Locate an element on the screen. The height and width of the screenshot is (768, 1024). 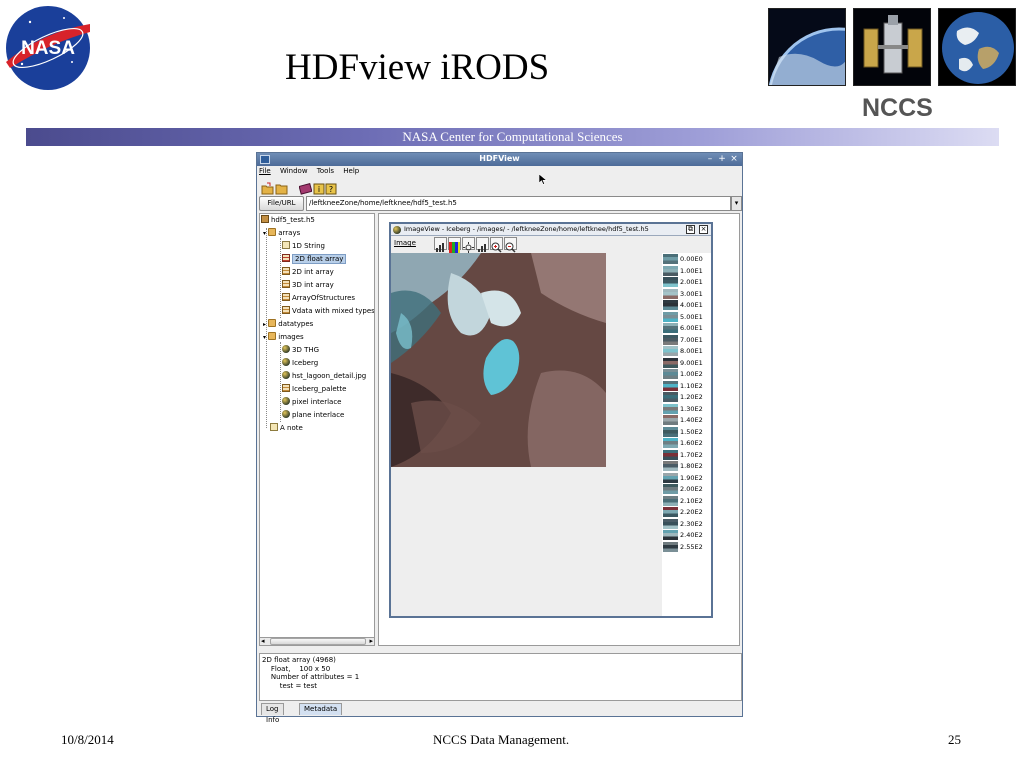
brightness-icon is located at coordinates (468, 245).